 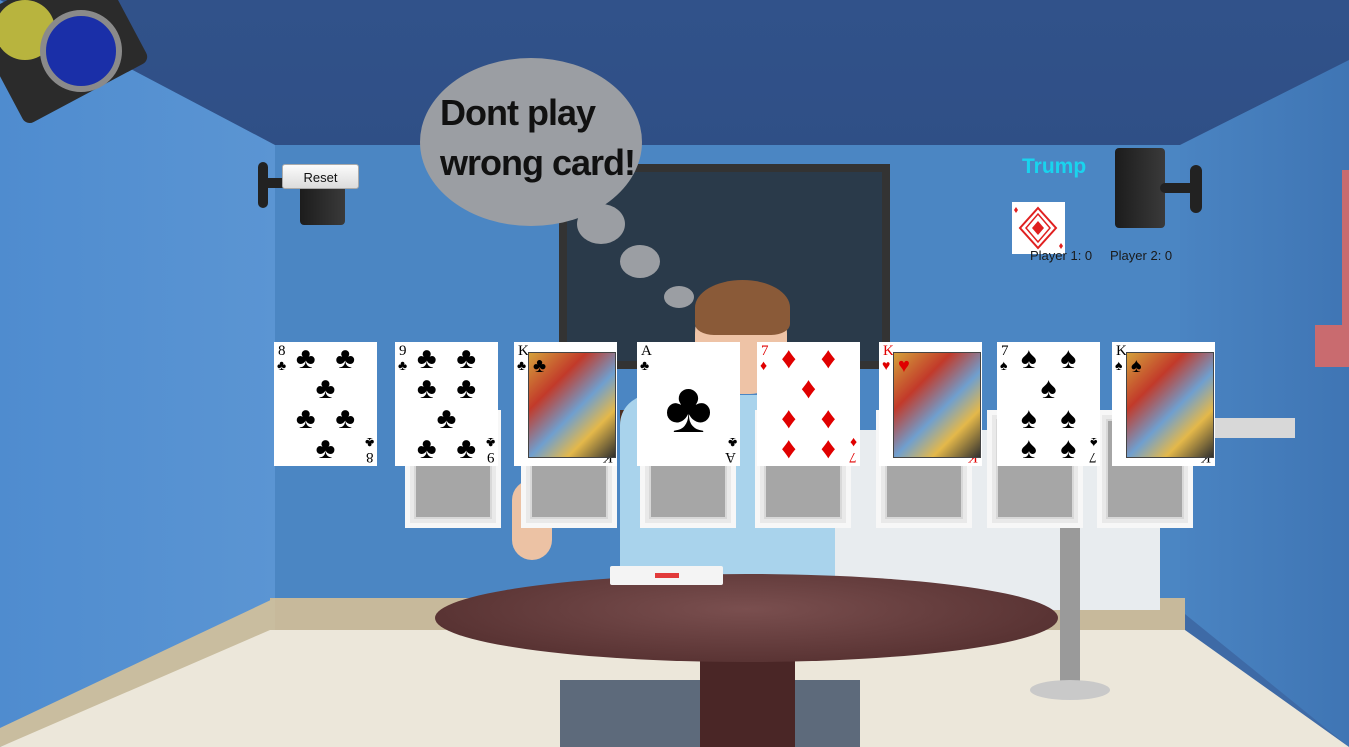 I want to click on played-card-mark, so click(x=667, y=575).